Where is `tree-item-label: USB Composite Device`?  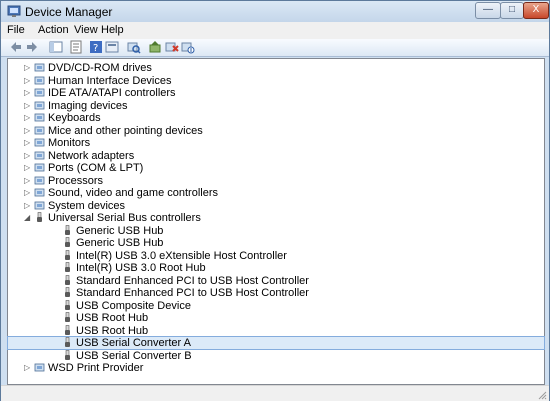
tree-item-label: USB Composite Device is located at coordinates (133, 305).